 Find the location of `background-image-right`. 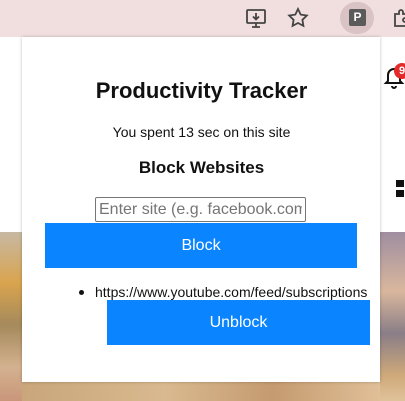

background-image-right is located at coordinates (392, 316).